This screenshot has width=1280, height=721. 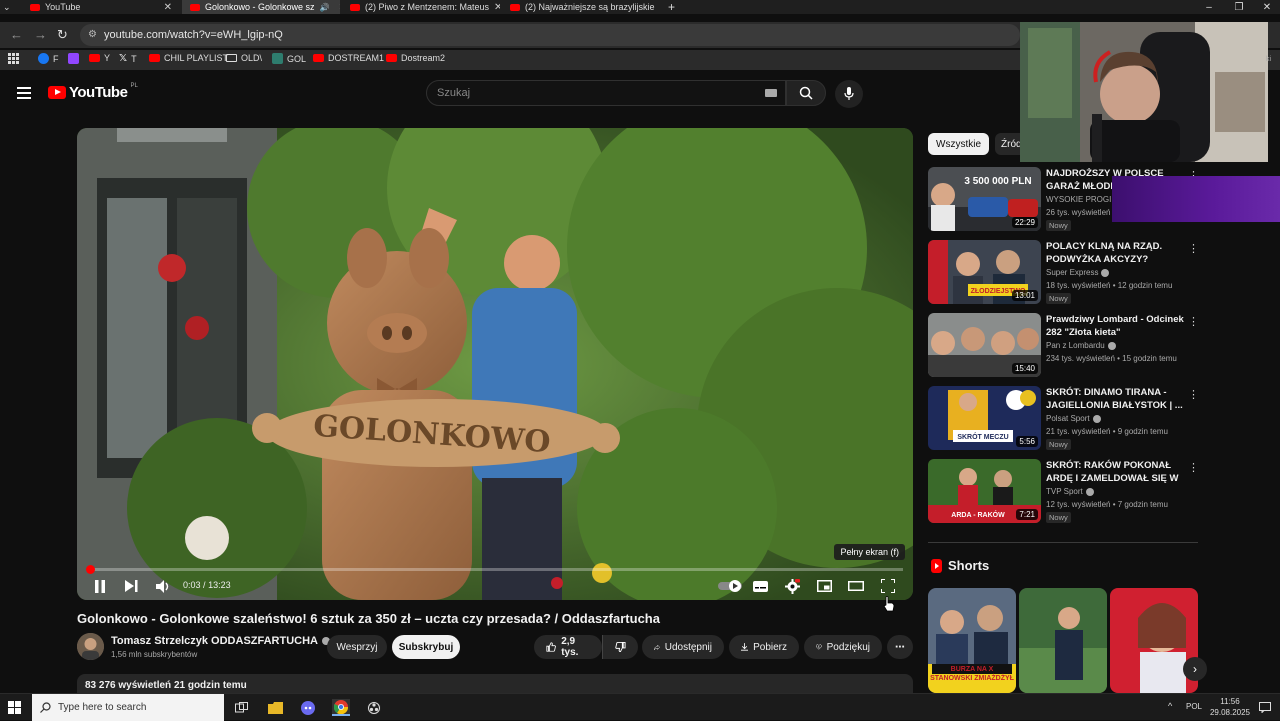 What do you see at coordinates (889, 604) in the screenshot?
I see `hand-cursor-icon` at bounding box center [889, 604].